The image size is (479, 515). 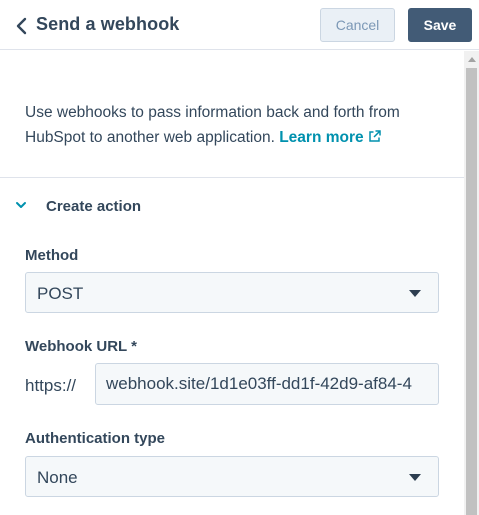 I want to click on scrollbar-thumb, so click(x=471, y=291).